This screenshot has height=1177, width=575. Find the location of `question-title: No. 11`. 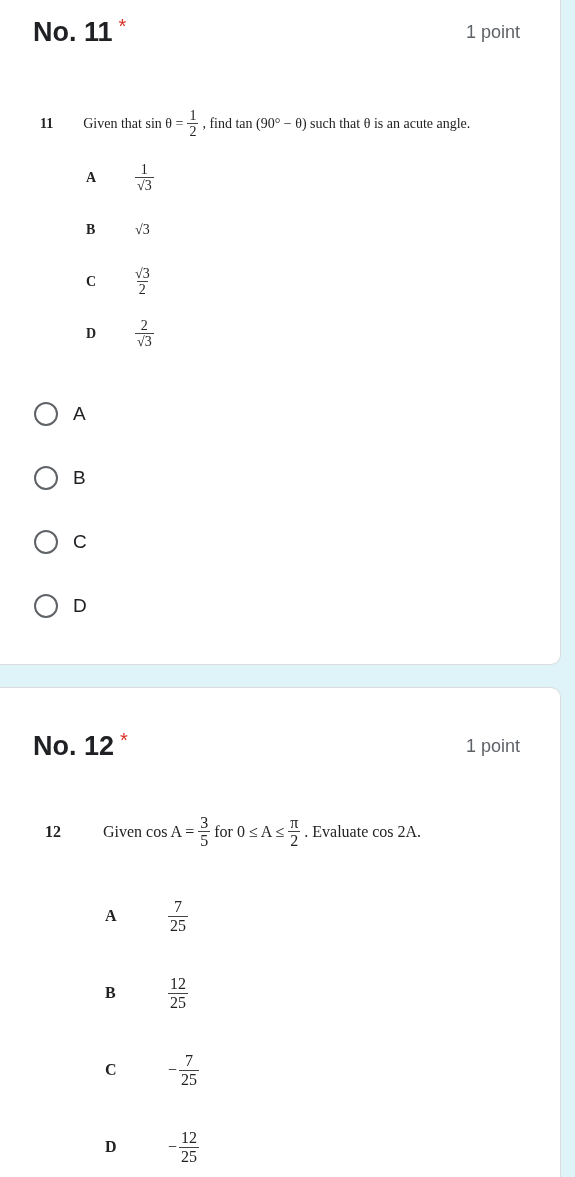

question-title: No. 11 is located at coordinates (73, 32).